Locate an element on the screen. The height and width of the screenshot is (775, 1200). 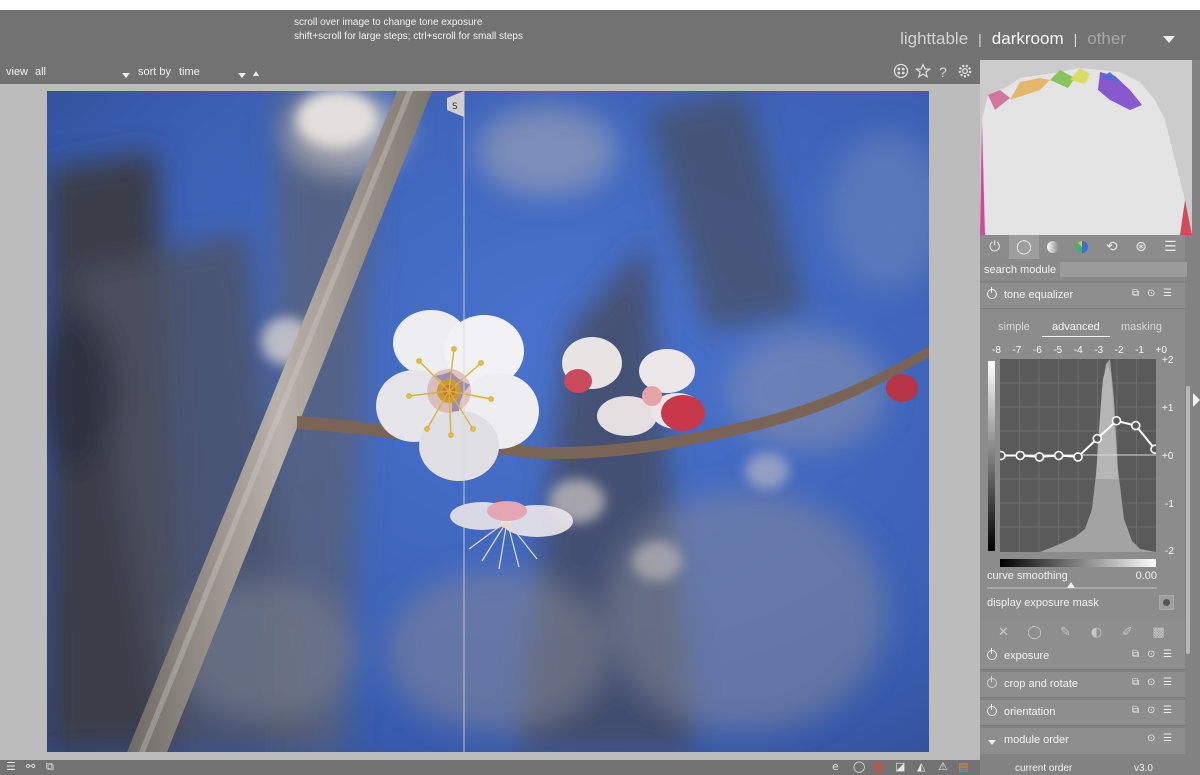
correction-icon: ⟲ is located at coordinates (1111, 247).